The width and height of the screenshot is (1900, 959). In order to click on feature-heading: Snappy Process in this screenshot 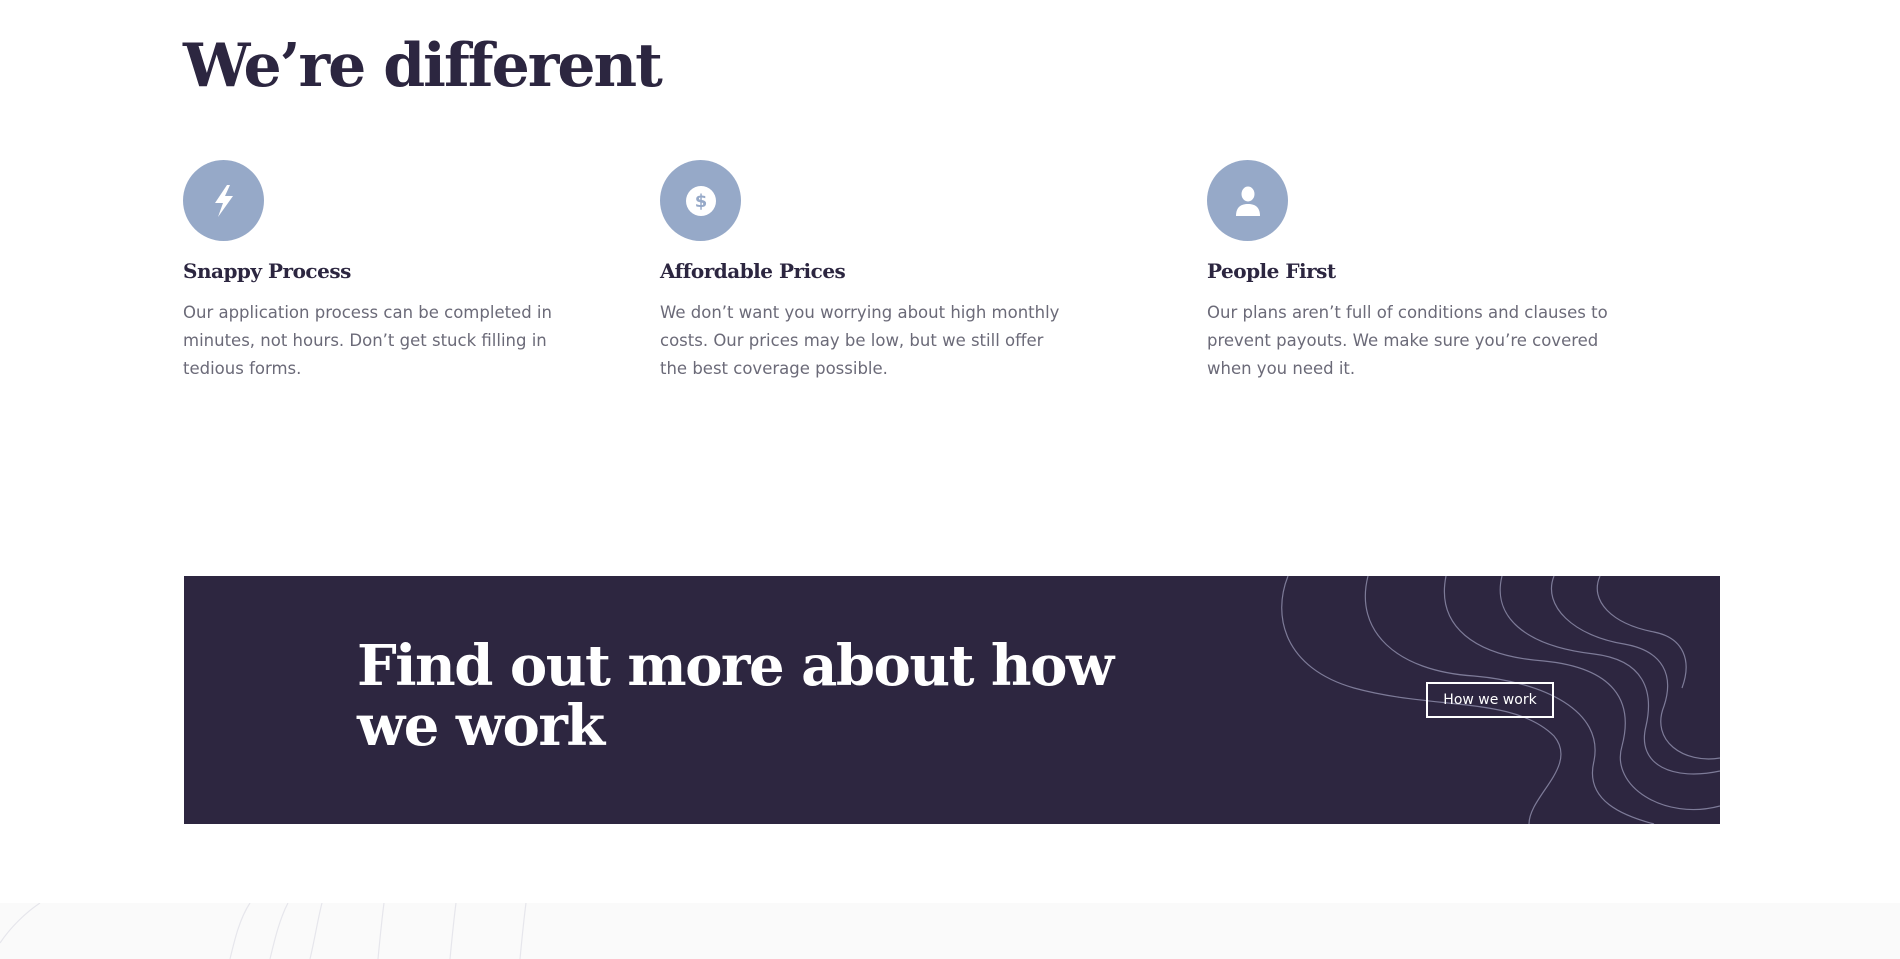, I will do `click(267, 271)`.